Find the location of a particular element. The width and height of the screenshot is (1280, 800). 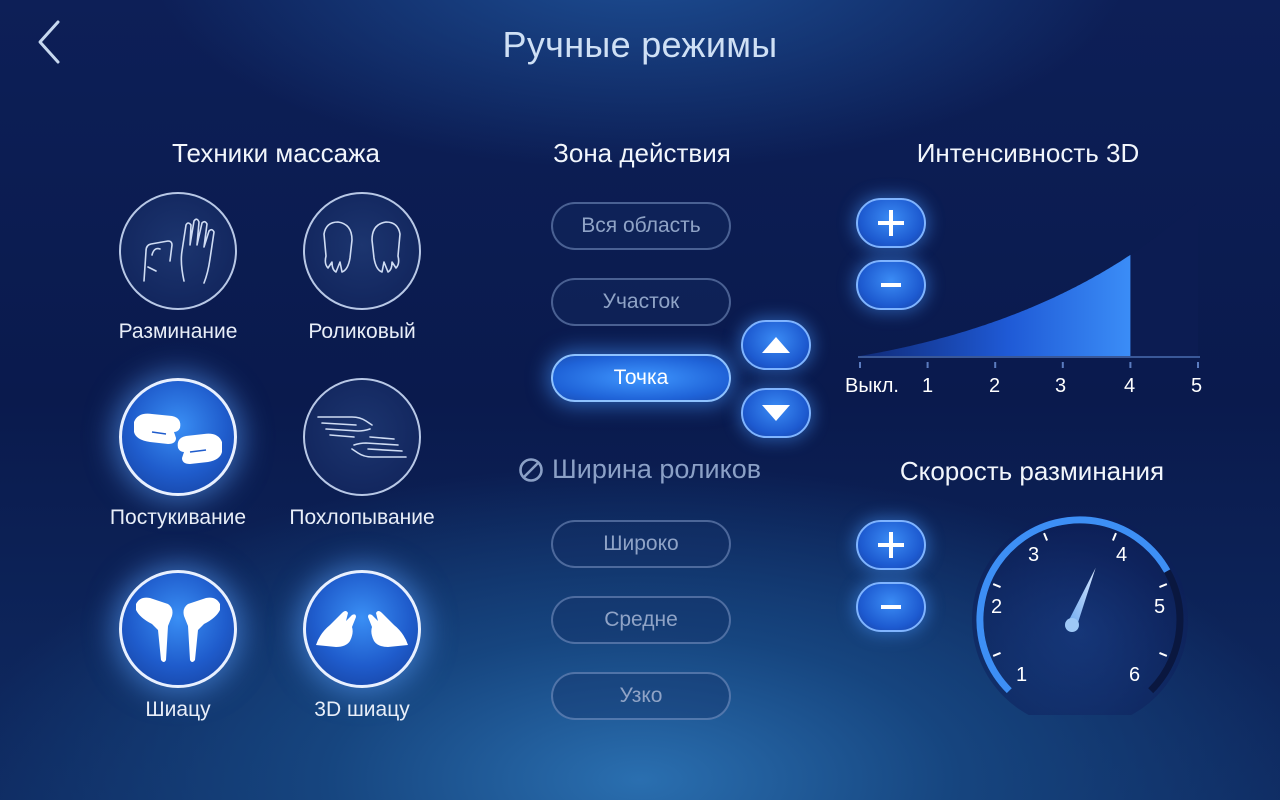

zone-up-button is located at coordinates (776, 345).